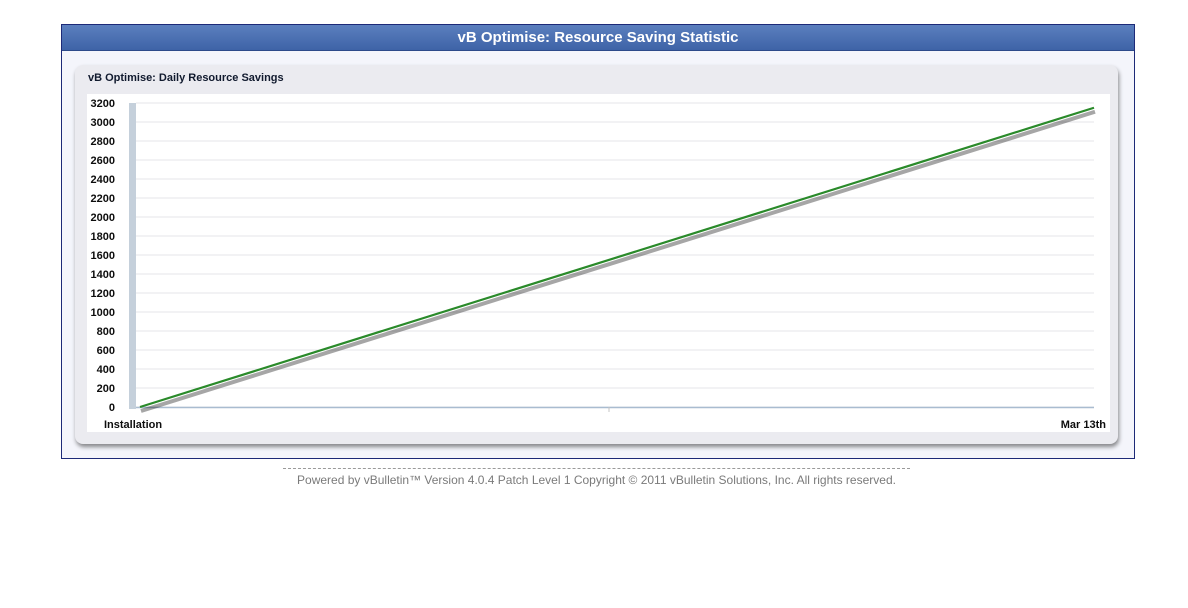 The height and width of the screenshot is (608, 1188). What do you see at coordinates (598, 38) in the screenshot?
I see `panel-header-title: vB Optimise: Resource Saving Statistic` at bounding box center [598, 38].